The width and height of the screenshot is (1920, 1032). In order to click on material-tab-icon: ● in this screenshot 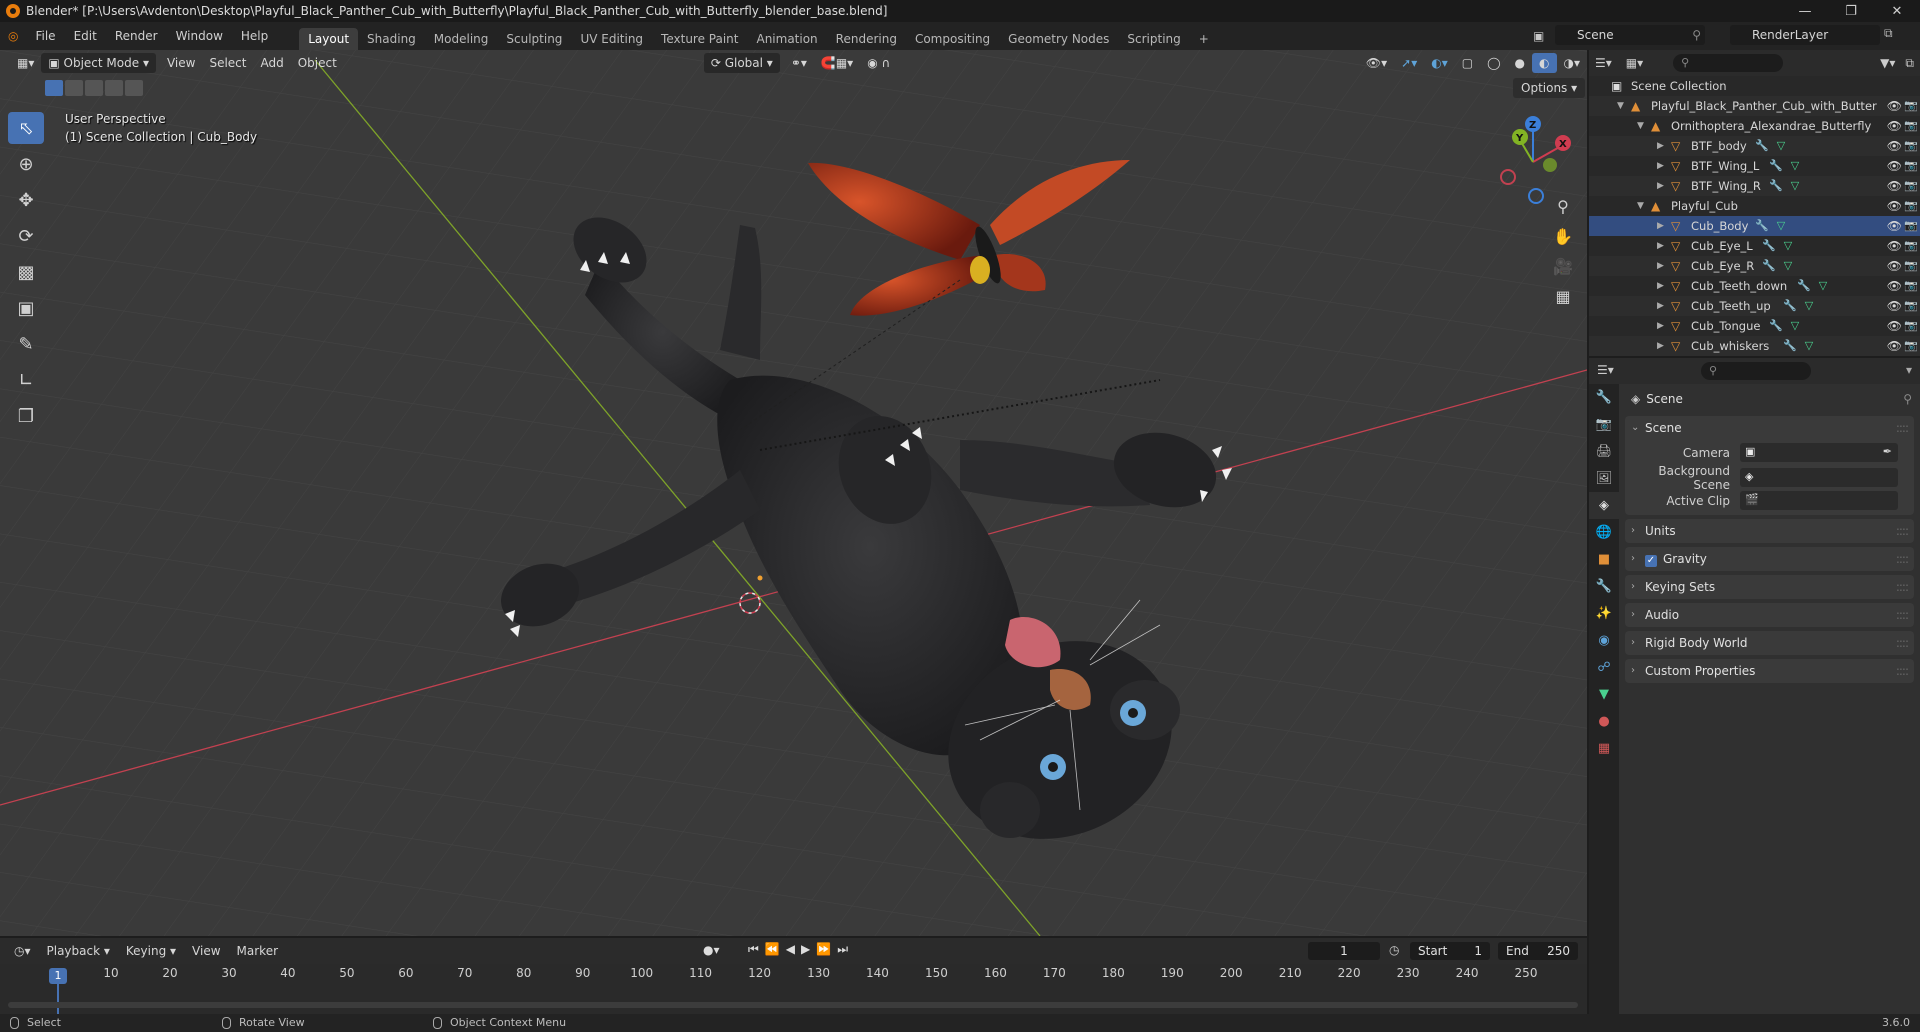, I will do `click(1604, 721)`.